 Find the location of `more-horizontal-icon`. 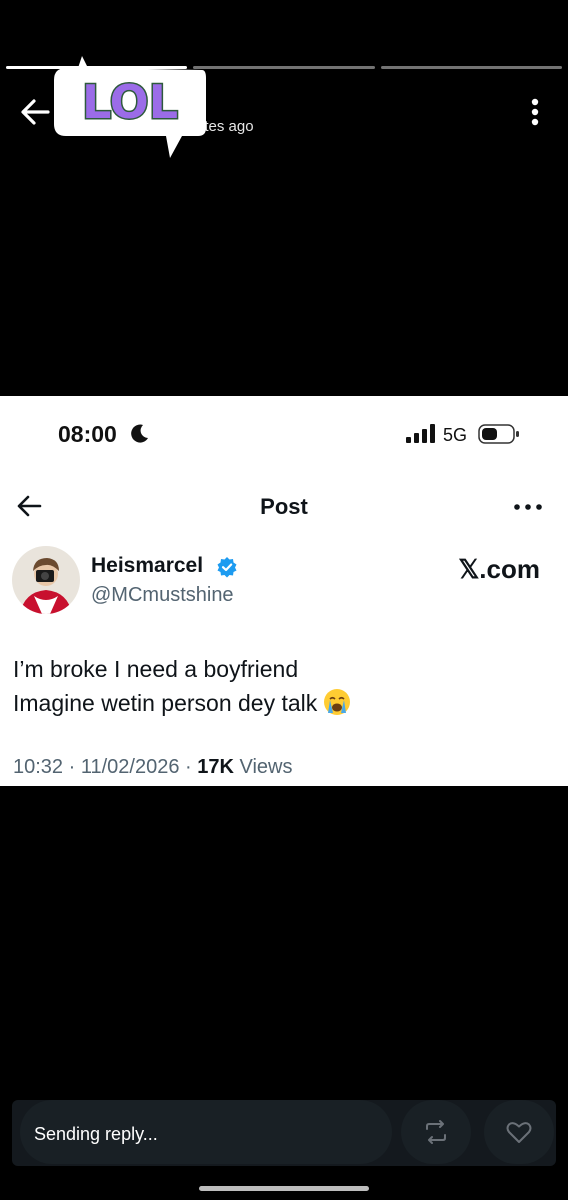

more-horizontal-icon is located at coordinates (528, 506).